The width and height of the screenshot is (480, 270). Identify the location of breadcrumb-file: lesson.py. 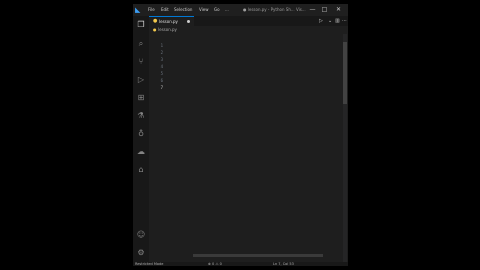
(167, 29).